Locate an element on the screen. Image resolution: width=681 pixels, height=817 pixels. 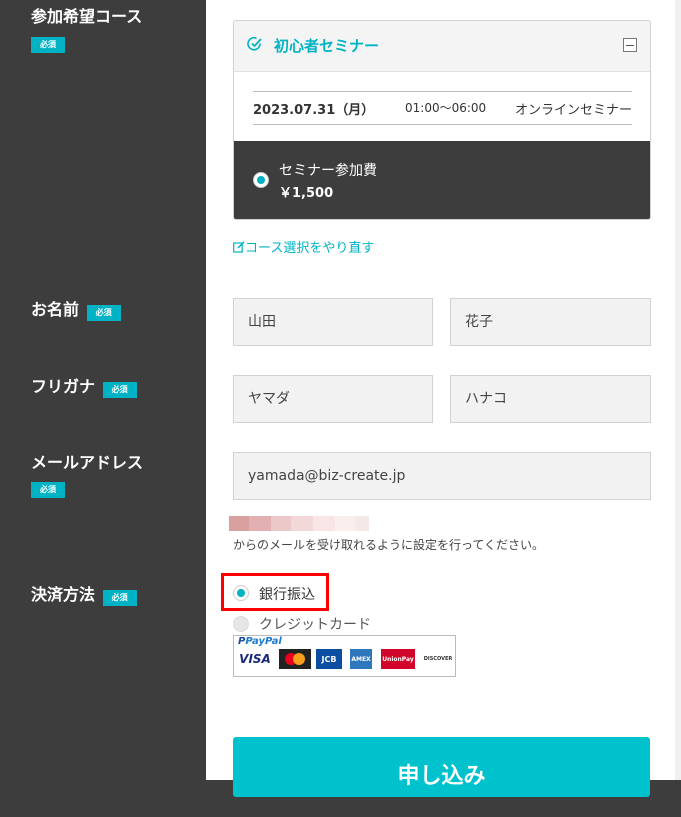
paypal-logos: PPayPal VISA JCB AMEX UnionPay DISCOVER is located at coordinates (344, 656).